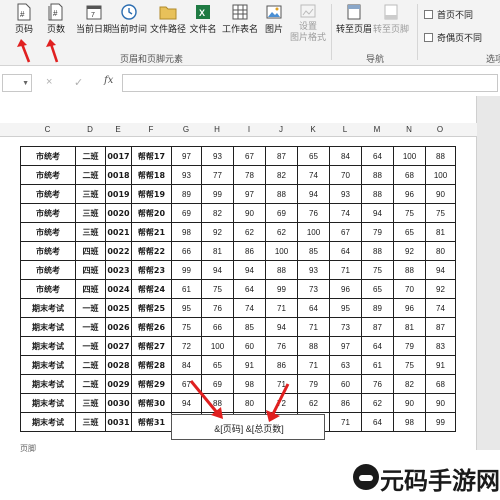 The height and width of the screenshot is (500, 500). Describe the element at coordinates (151, 308) in the screenshot. I see `table-cell: 帮帮25` at that location.